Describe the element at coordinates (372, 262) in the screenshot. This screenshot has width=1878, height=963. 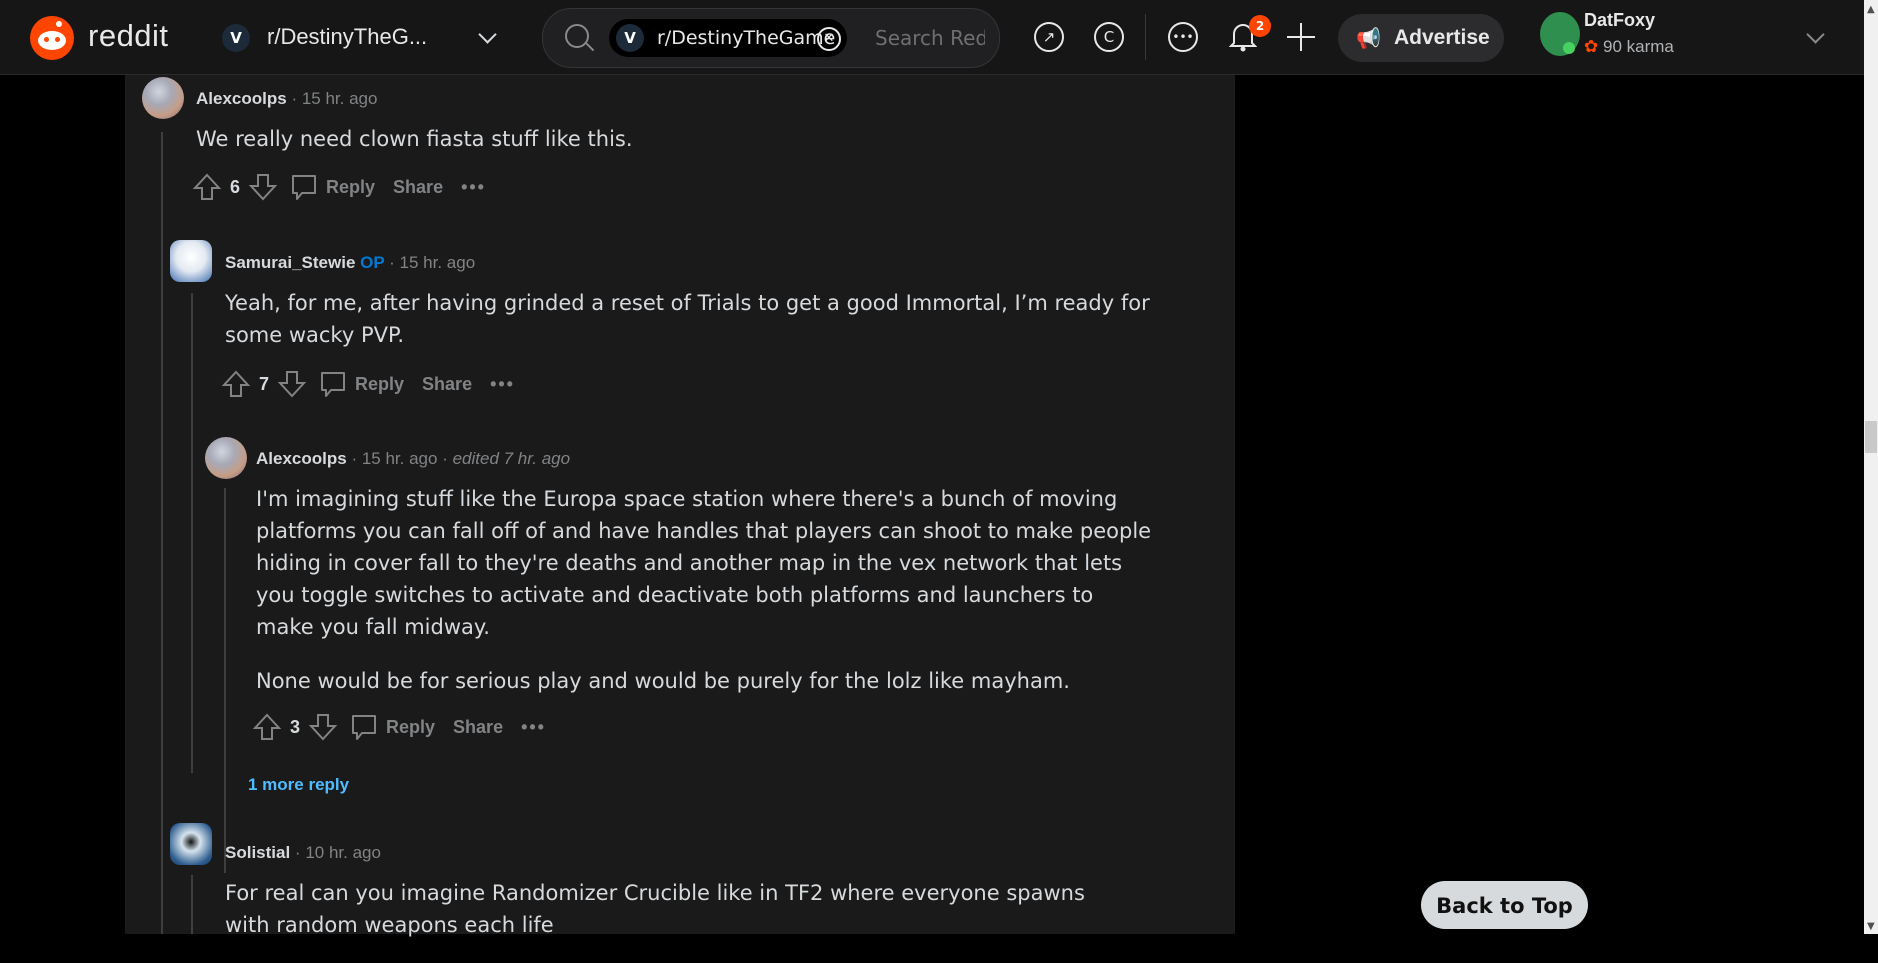
I see `op-badge: OP` at that location.